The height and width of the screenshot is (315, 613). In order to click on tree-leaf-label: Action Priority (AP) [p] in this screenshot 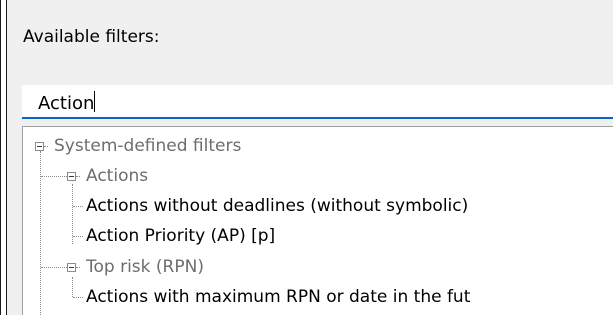, I will do `click(181, 236)`.